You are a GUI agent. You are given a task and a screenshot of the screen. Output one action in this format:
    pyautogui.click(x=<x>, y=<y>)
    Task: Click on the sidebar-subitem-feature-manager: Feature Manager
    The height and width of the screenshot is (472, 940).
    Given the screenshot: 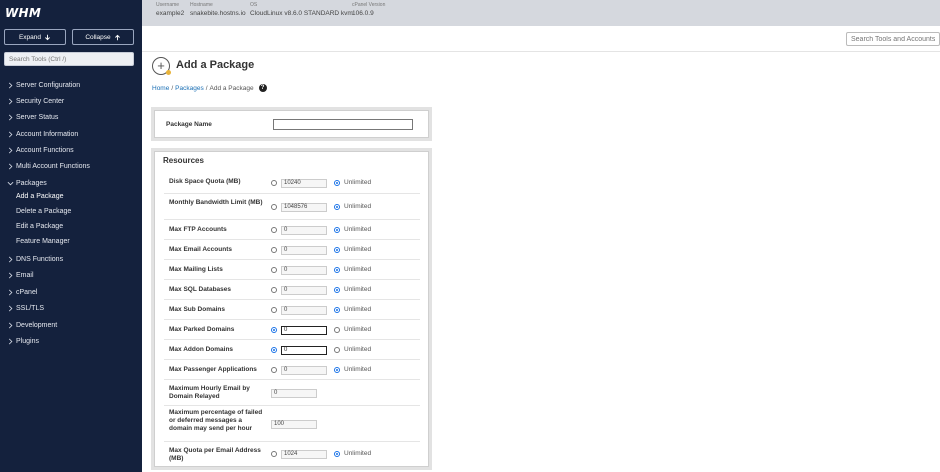 What is the action you would take?
    pyautogui.click(x=43, y=241)
    